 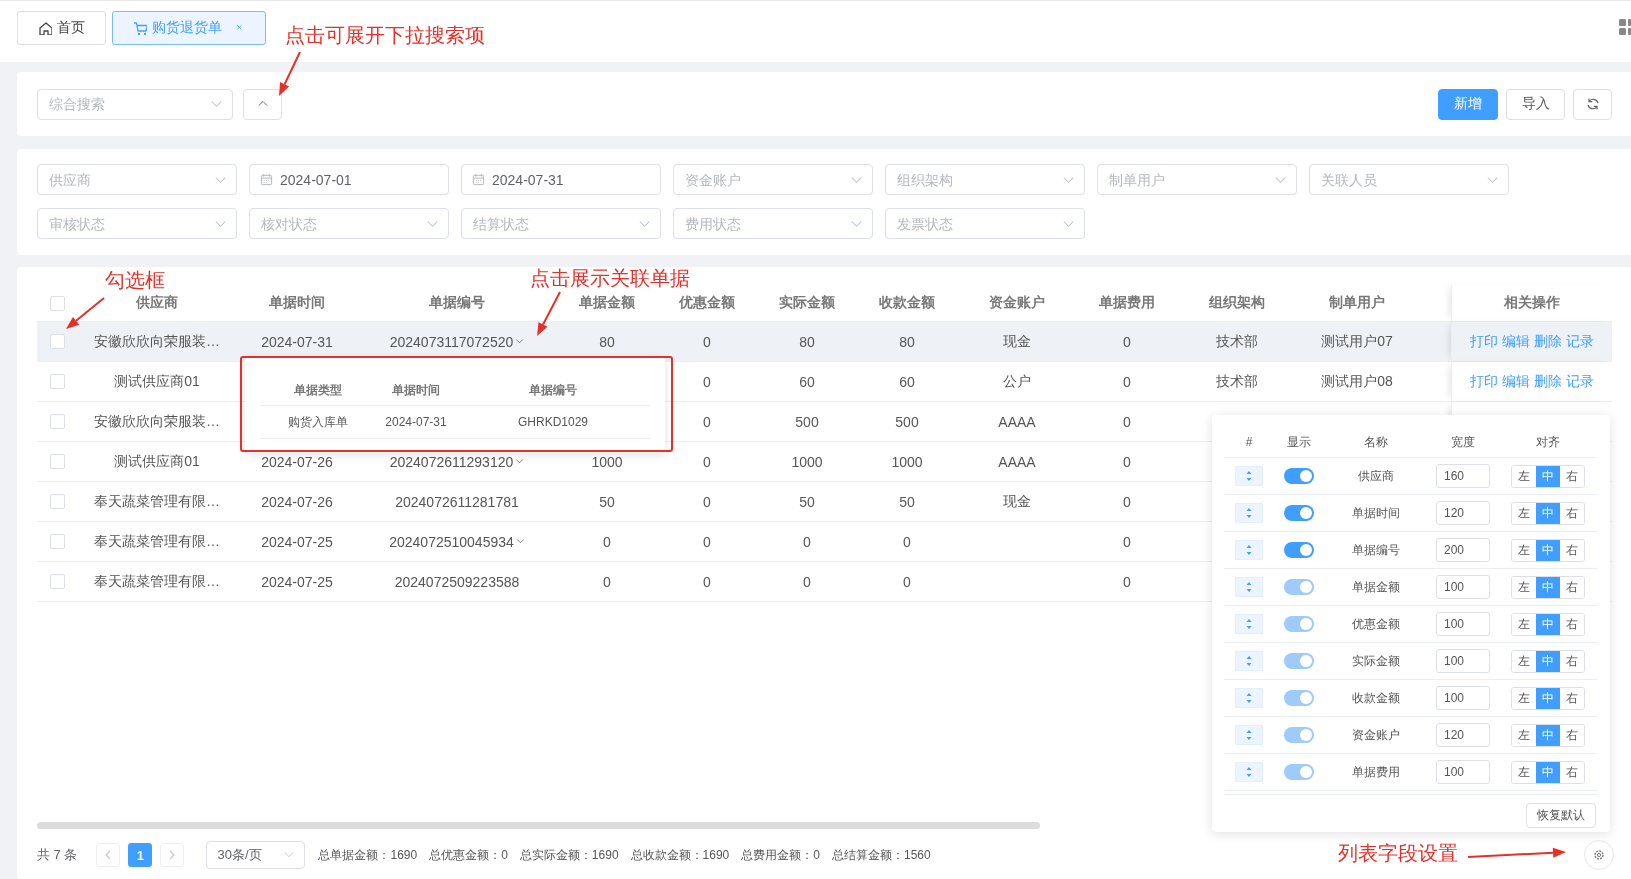 What do you see at coordinates (157, 303) in the screenshot?
I see `column-header: 供应商` at bounding box center [157, 303].